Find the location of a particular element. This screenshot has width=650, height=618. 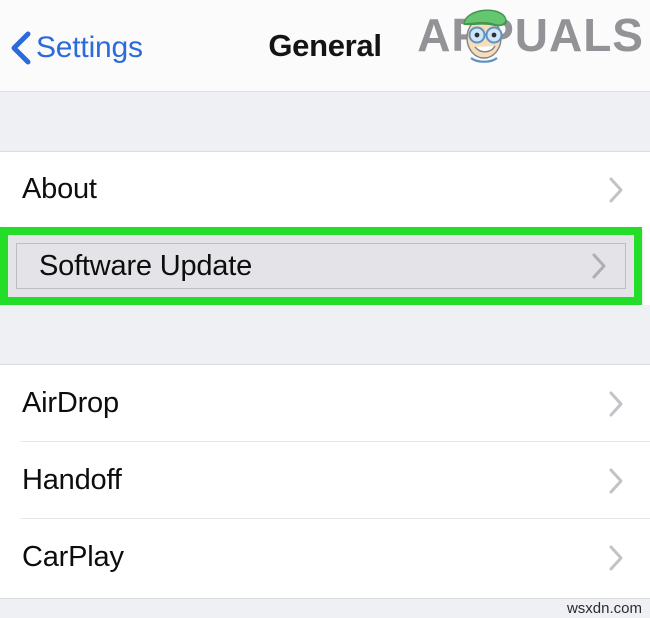

about-section: About is located at coordinates (325, 189).